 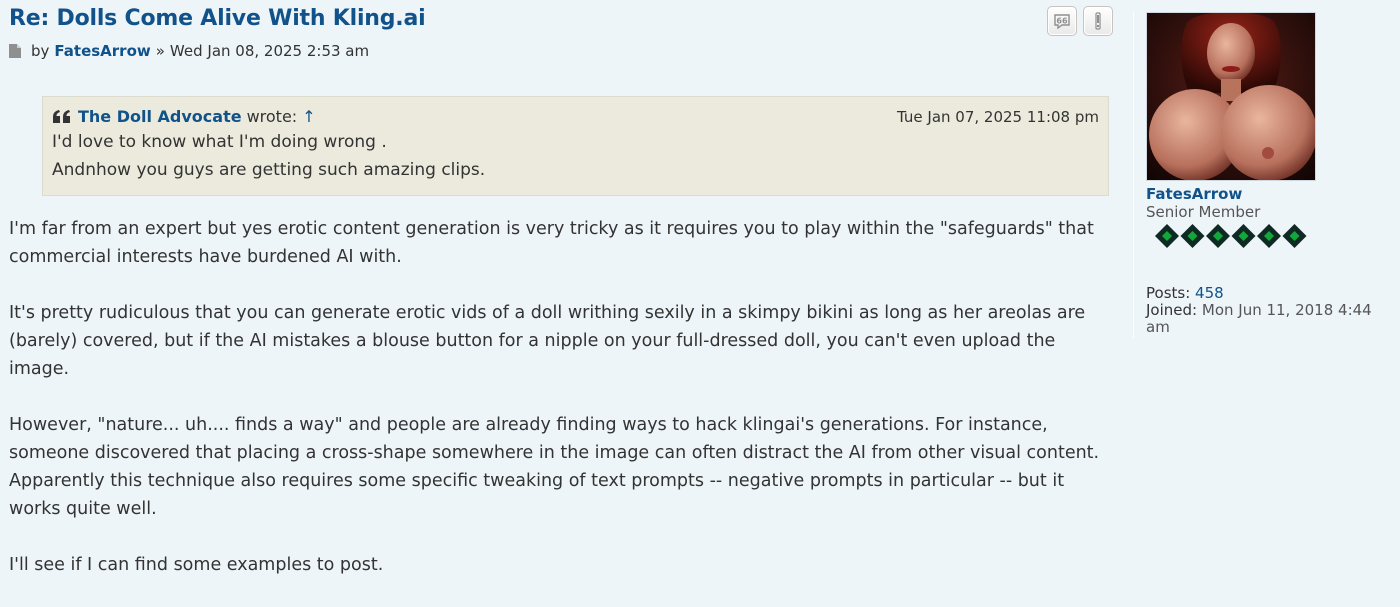 I want to click on post-buttons: 66, so click(x=1080, y=21).